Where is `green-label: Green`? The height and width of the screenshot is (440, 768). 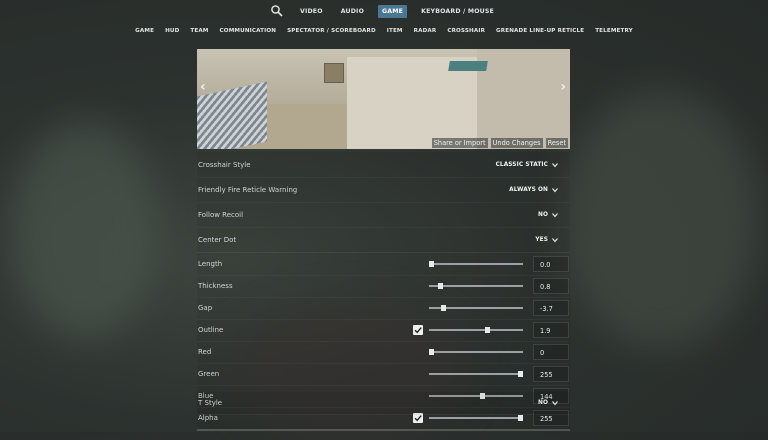
green-label: Green is located at coordinates (209, 374).